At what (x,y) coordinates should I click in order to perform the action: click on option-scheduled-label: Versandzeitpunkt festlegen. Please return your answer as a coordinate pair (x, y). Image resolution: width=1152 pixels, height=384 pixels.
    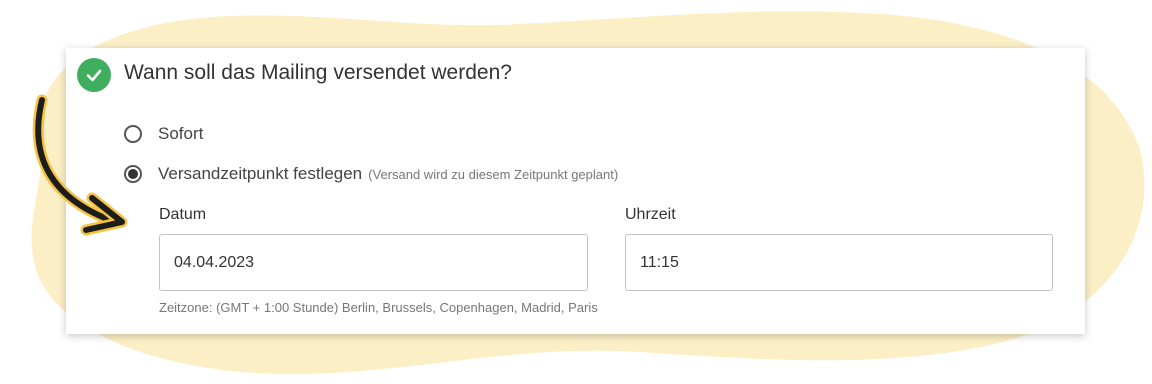
    Looking at the image, I should click on (260, 173).